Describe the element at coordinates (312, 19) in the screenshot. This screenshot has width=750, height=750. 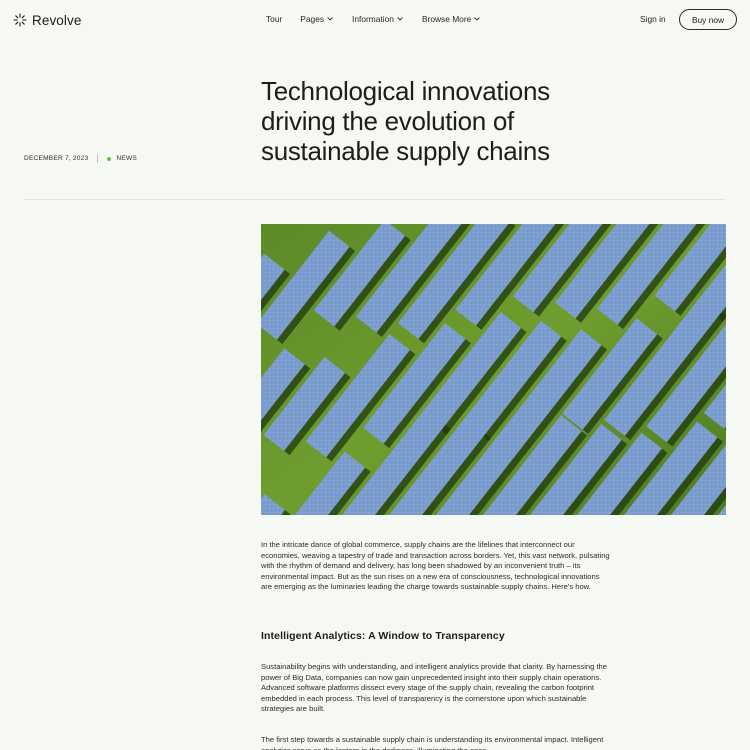
I see `nav-pages-label: Pages` at that location.